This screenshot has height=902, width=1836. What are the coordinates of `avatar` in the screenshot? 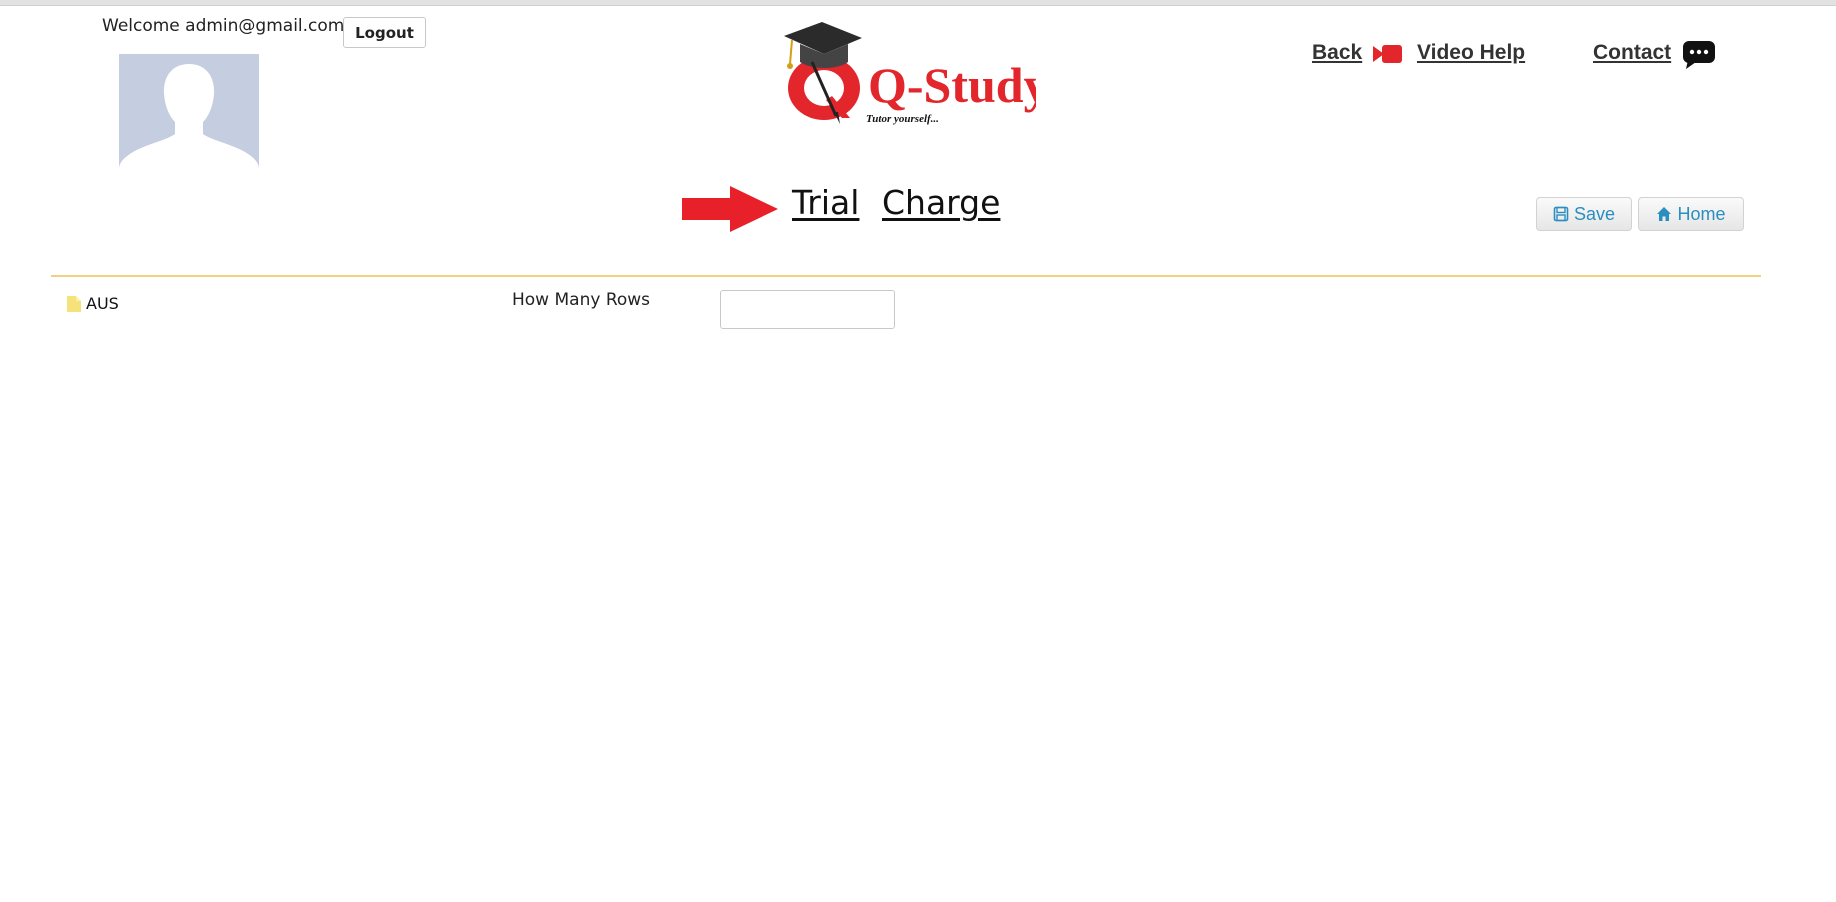 It's located at (189, 115).